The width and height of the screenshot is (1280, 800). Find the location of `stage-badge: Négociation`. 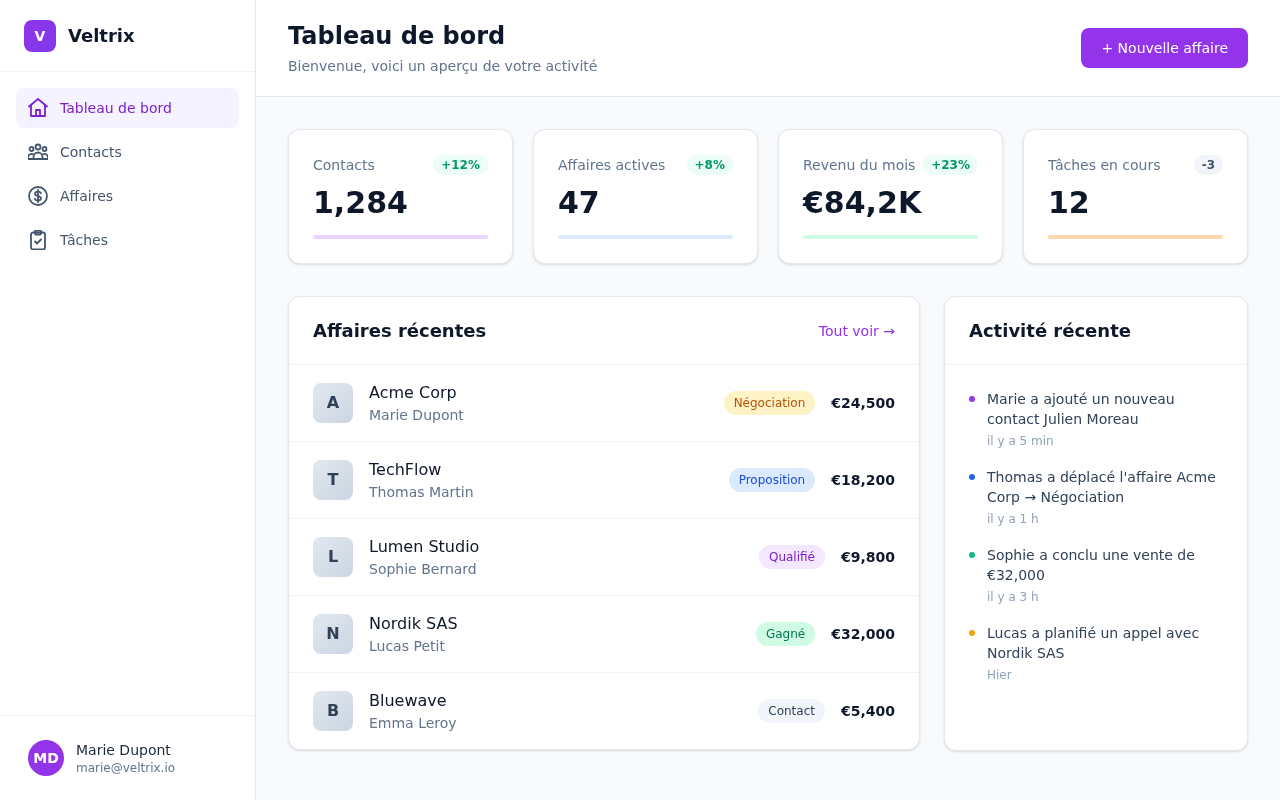

stage-badge: Négociation is located at coordinates (769, 403).